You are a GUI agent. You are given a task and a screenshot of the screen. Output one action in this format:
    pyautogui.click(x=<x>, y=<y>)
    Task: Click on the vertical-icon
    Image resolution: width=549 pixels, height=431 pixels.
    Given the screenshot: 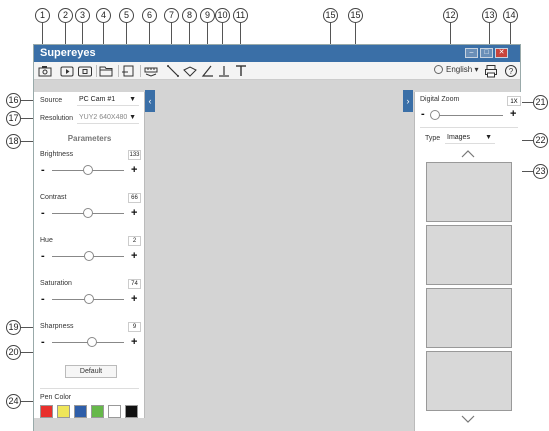 What is the action you would take?
    pyautogui.click(x=224, y=71)
    